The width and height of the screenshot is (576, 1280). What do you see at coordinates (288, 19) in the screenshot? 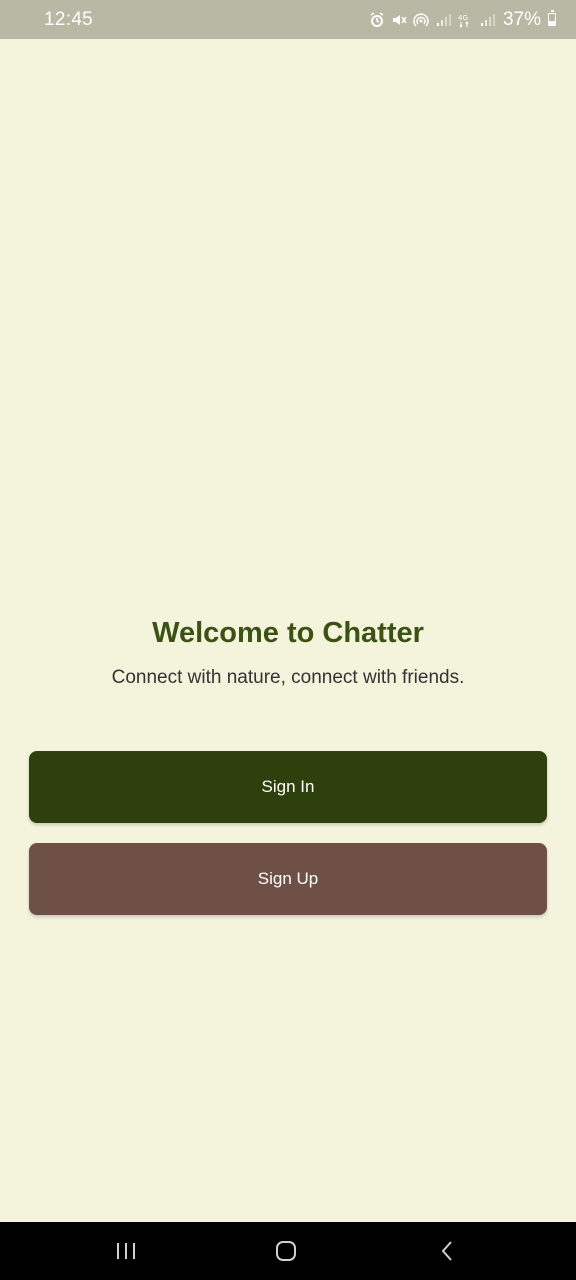
I see `status-bar: 12:45 4G 37%` at bounding box center [288, 19].